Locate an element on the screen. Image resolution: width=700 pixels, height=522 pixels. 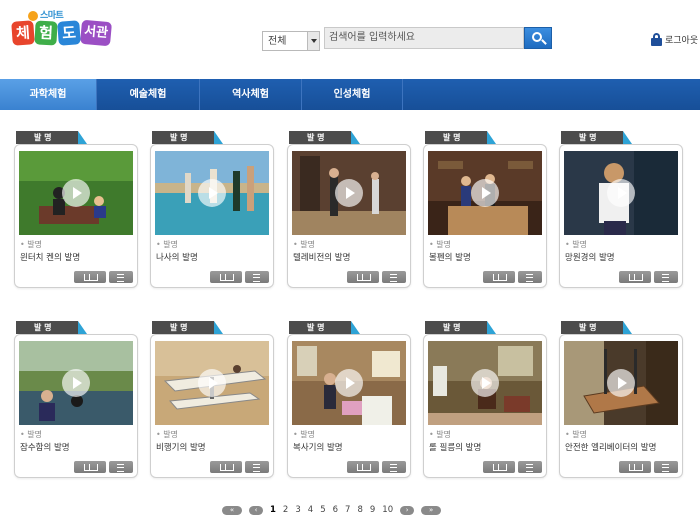
tab-character: 인성체험 is located at coordinates (352, 94).